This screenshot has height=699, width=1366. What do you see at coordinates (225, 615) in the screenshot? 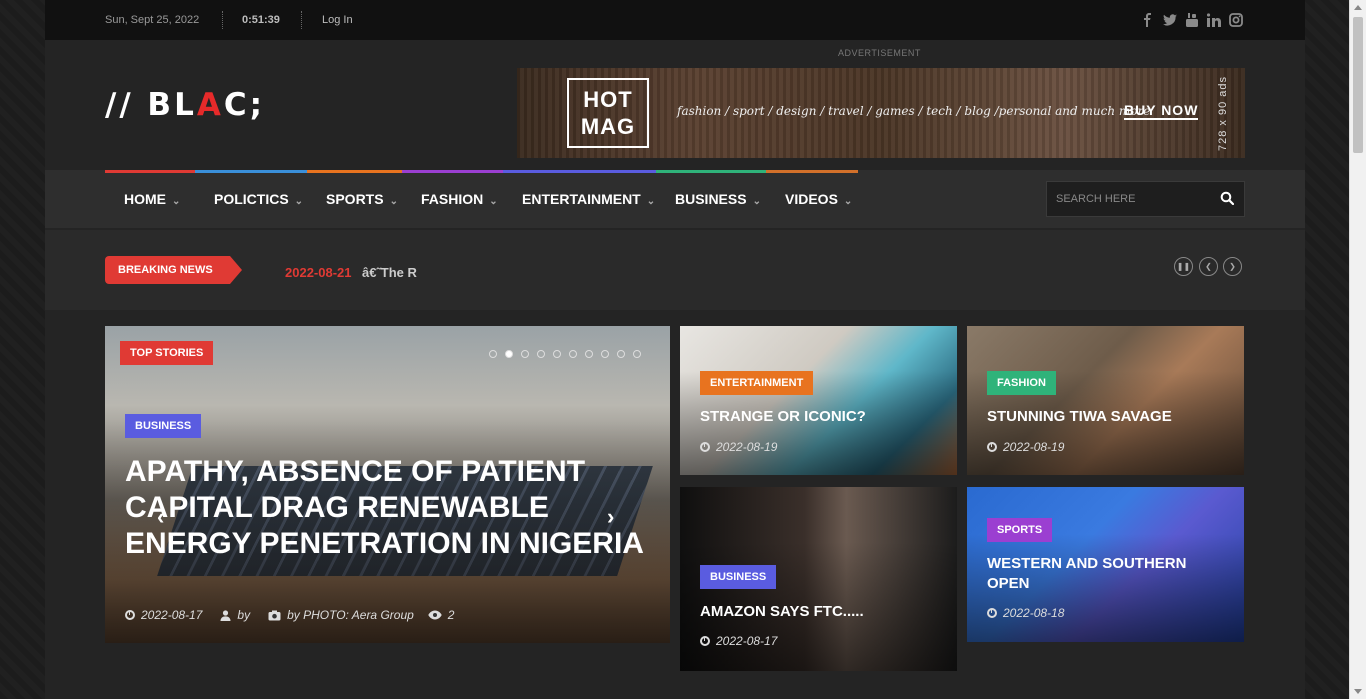
I see `user-icon` at bounding box center [225, 615].